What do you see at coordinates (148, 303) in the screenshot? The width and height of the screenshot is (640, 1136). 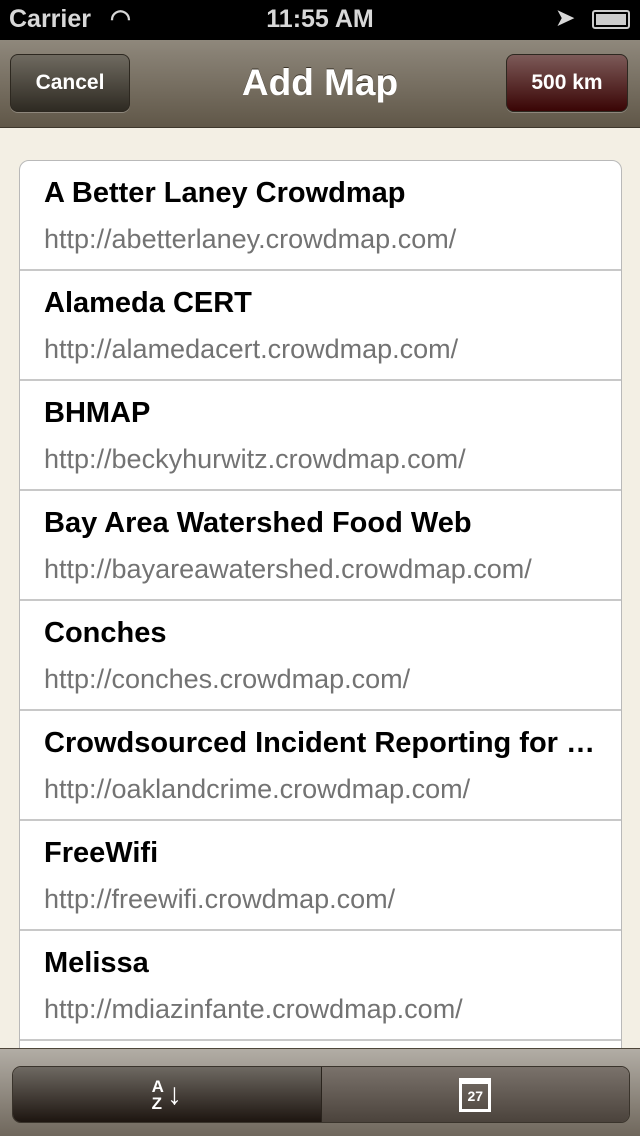 I see `map-name: Alameda CERT` at bounding box center [148, 303].